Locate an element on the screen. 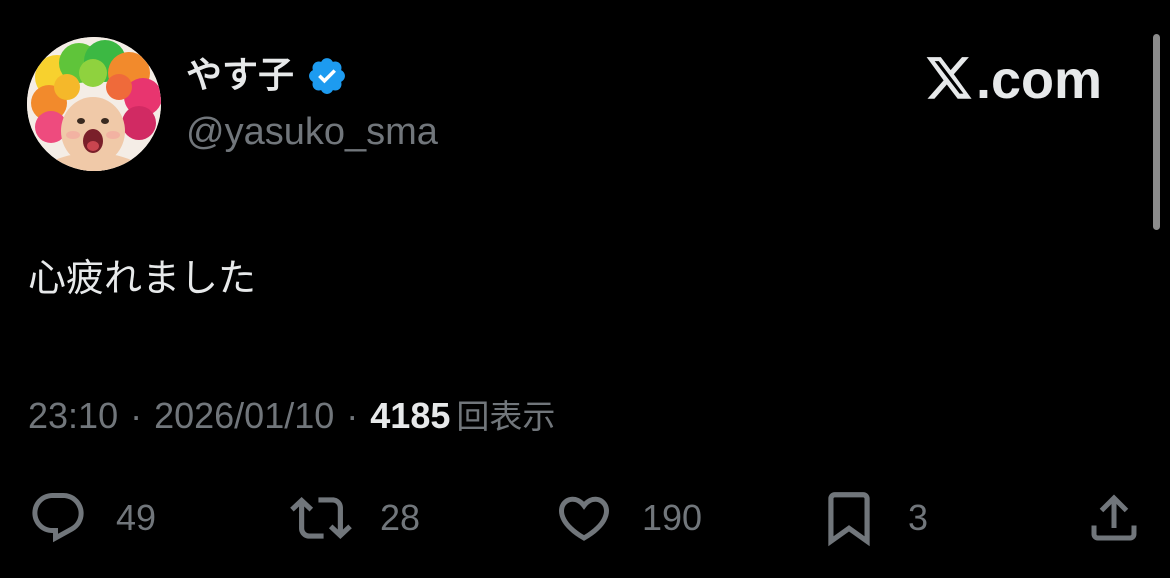  x-logo-icon is located at coordinates (949, 80).